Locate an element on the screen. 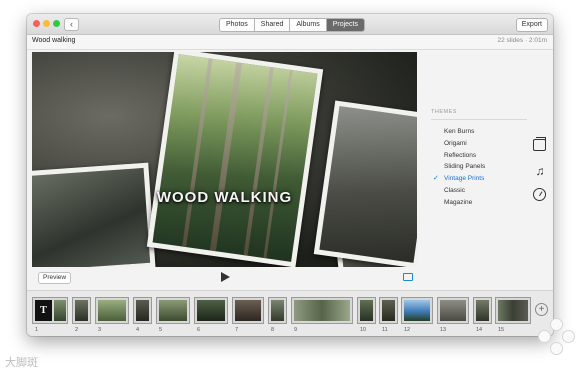  print-photo is located at coordinates (94, 214).